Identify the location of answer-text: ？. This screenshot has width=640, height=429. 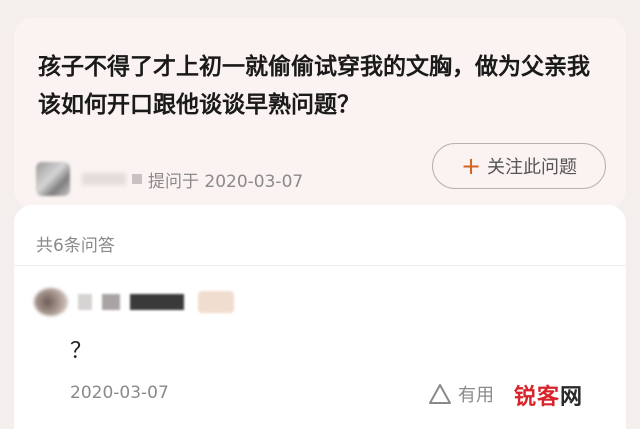
(81, 351).